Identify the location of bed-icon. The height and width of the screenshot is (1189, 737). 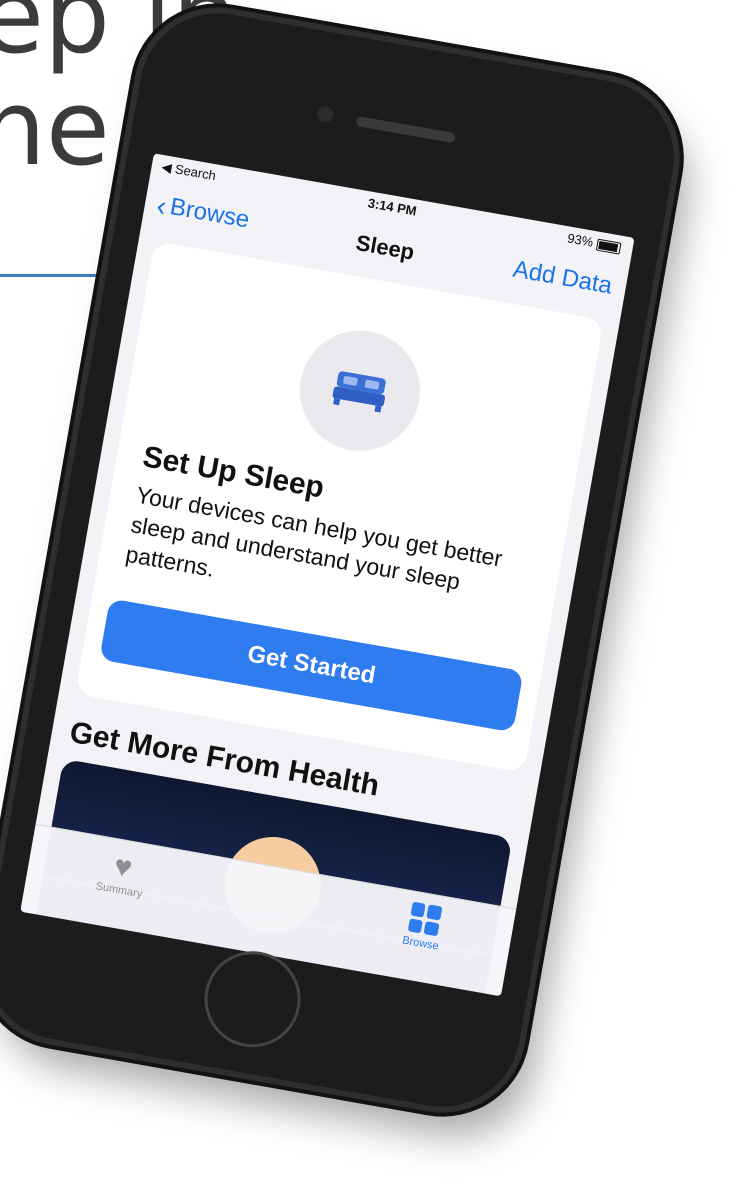
(359, 392).